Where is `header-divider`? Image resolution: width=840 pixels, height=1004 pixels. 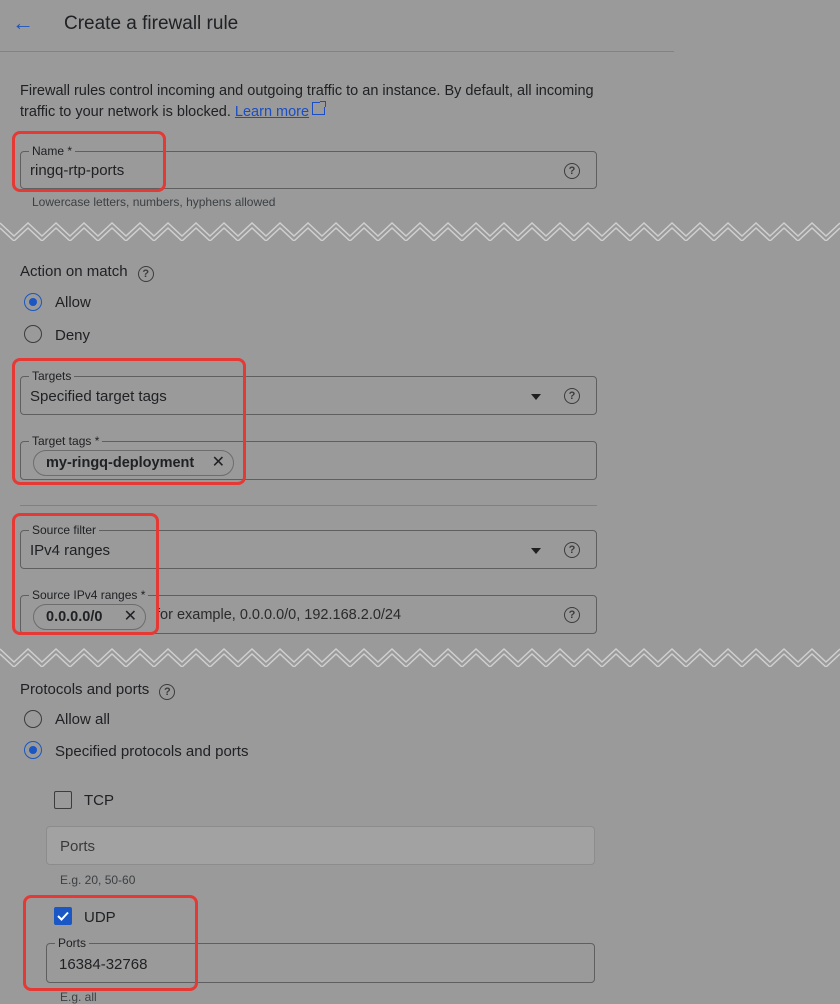 header-divider is located at coordinates (337, 51).